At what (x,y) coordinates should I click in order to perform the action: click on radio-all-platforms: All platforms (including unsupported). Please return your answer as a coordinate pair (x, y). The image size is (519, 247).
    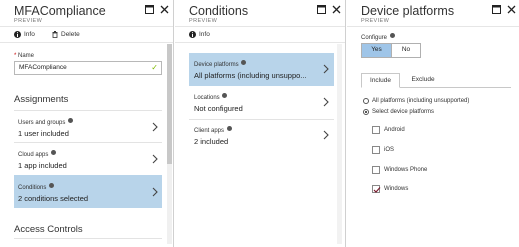
    Looking at the image, I should click on (416, 101).